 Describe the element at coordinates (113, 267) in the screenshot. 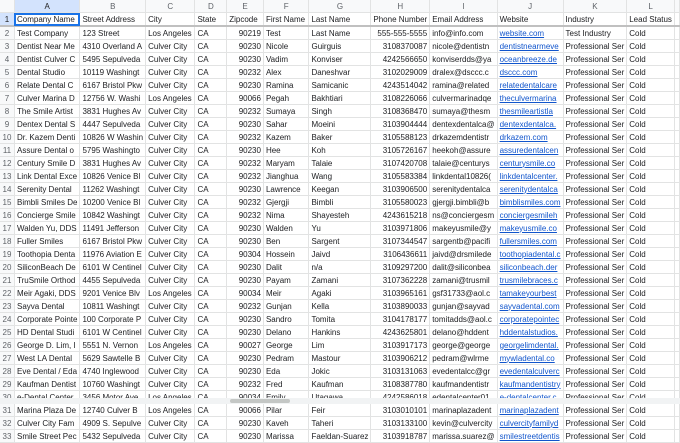

I see `cell: 6101 W Centinel` at that location.